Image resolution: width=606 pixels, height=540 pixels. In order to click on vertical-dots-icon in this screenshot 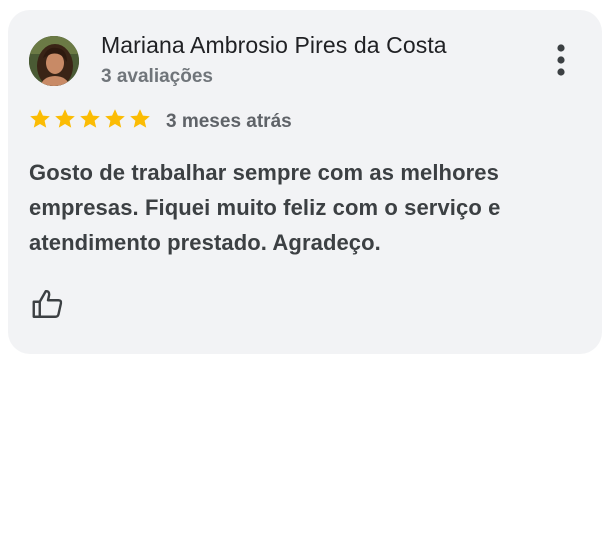, I will do `click(561, 60)`.